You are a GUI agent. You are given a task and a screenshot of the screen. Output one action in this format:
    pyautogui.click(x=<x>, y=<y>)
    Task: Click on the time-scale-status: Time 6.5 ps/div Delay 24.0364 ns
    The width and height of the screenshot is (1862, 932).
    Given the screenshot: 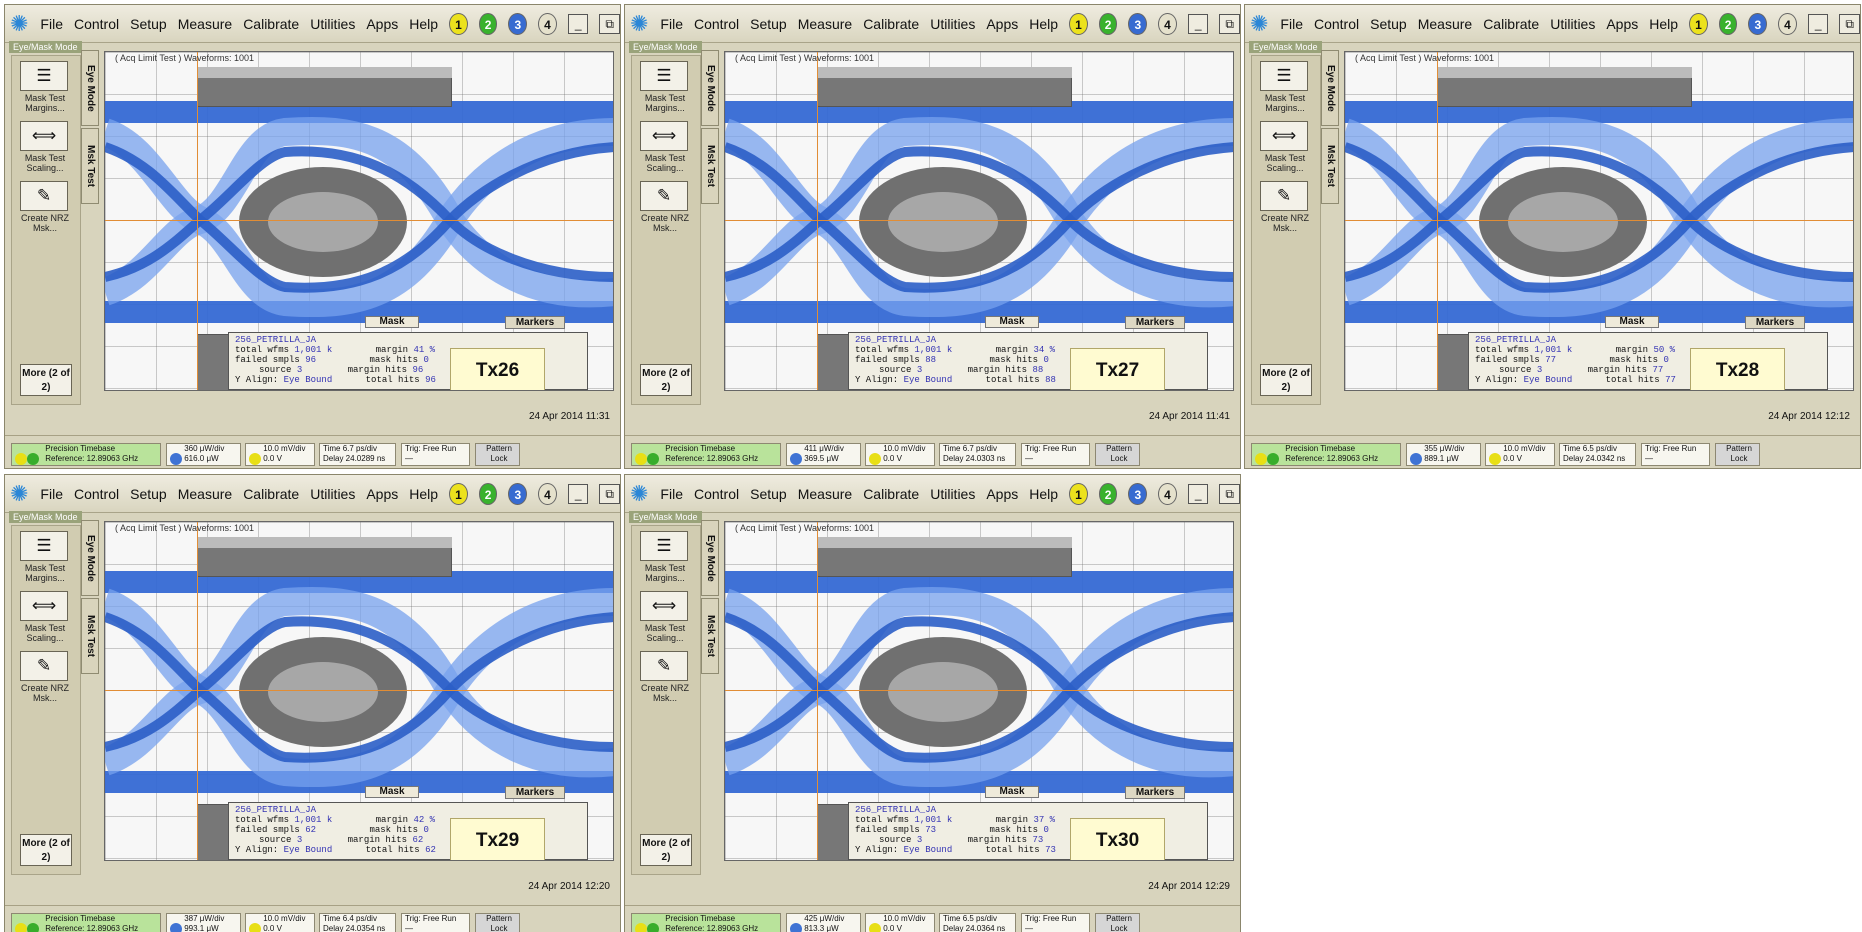 What is the action you would take?
    pyautogui.click(x=977, y=922)
    